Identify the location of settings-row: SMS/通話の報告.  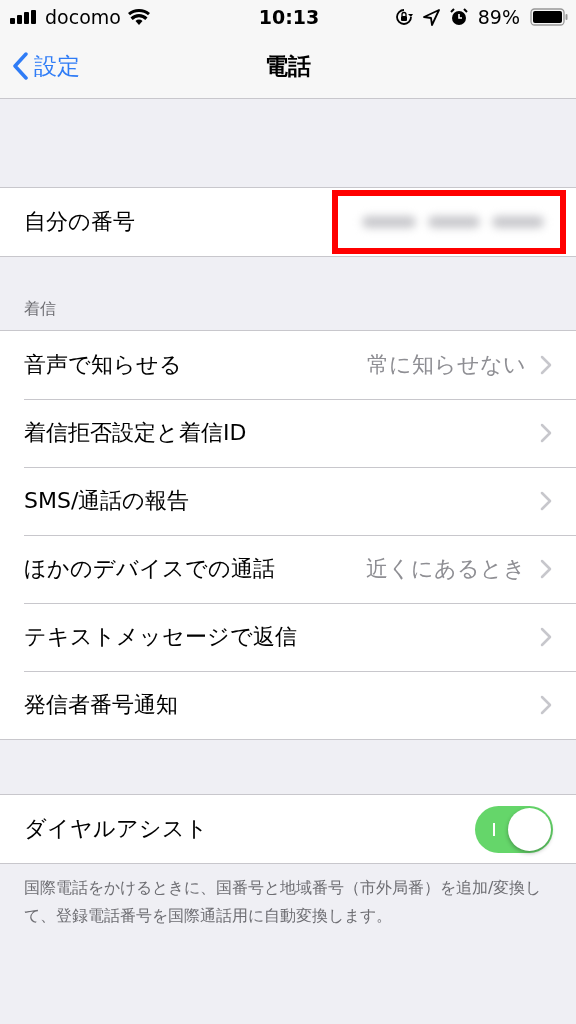
(288, 501).